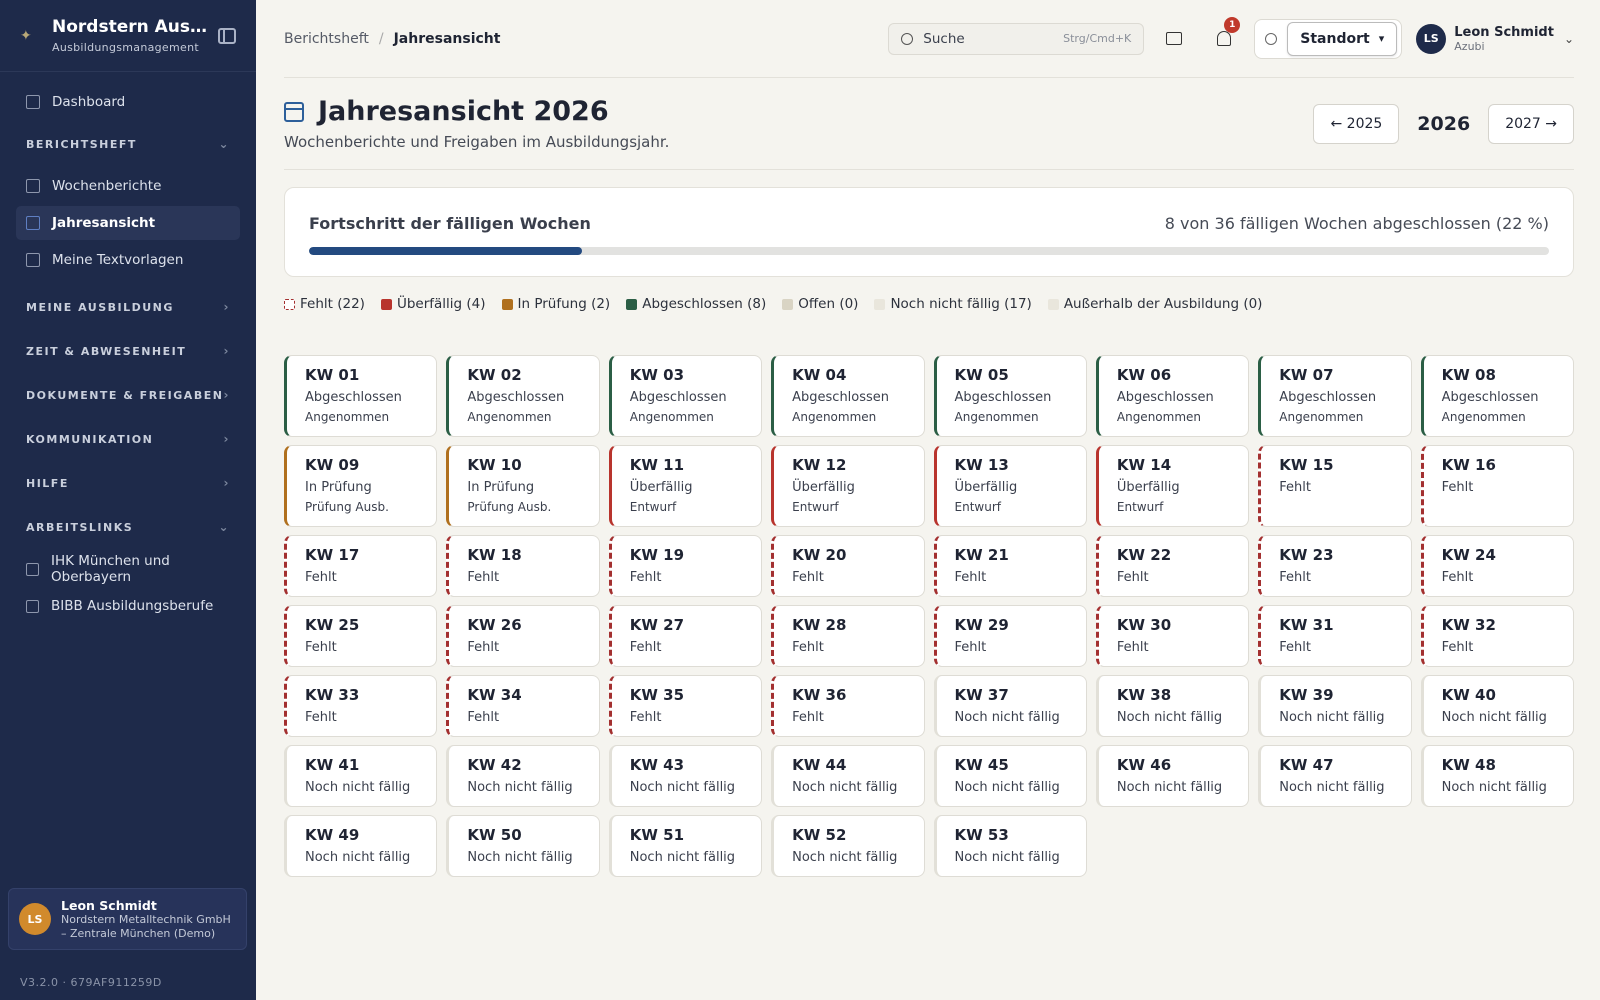 This screenshot has height=1000, width=1600. What do you see at coordinates (819, 835) in the screenshot?
I see `week-label: KW 52` at bounding box center [819, 835].